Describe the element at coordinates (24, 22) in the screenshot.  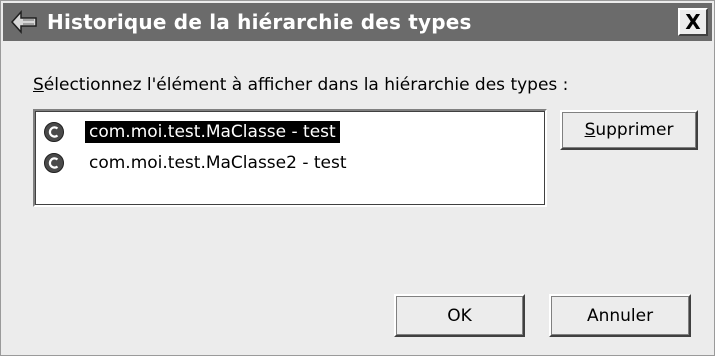
I see `type-hierarchy-icon` at that location.